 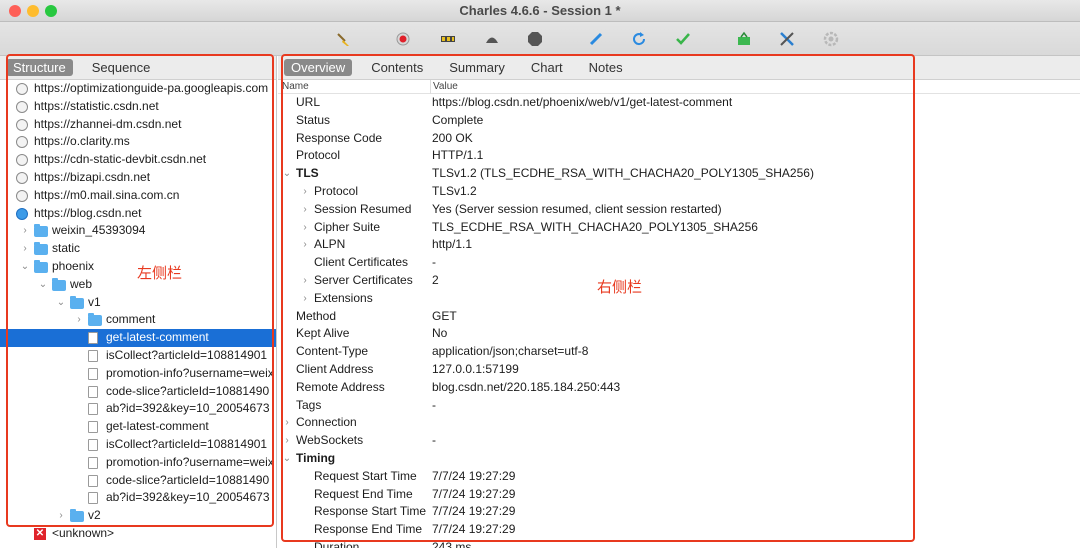 I want to click on tree-host-item: https://statistic.csdn.net, so click(x=138, y=107).